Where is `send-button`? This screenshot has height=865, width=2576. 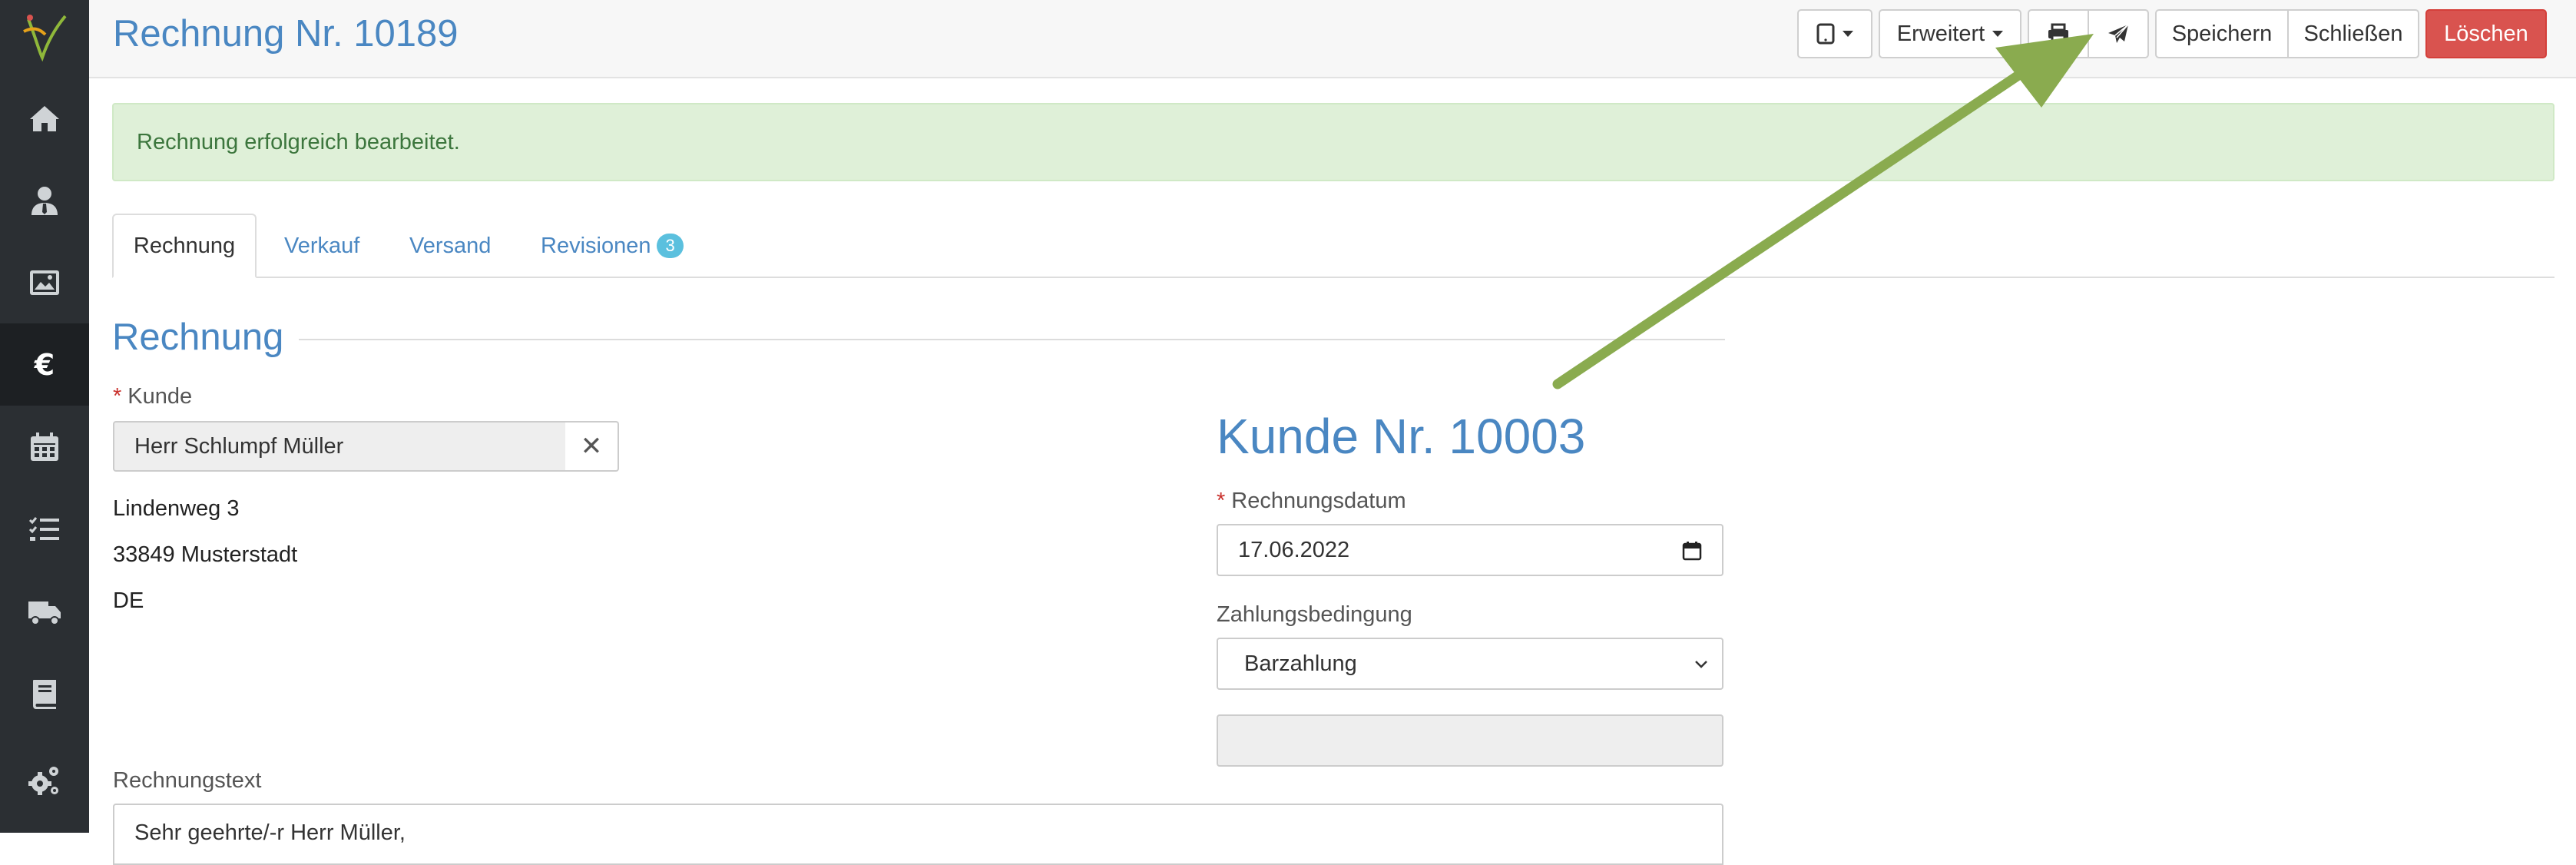
send-button is located at coordinates (2118, 33).